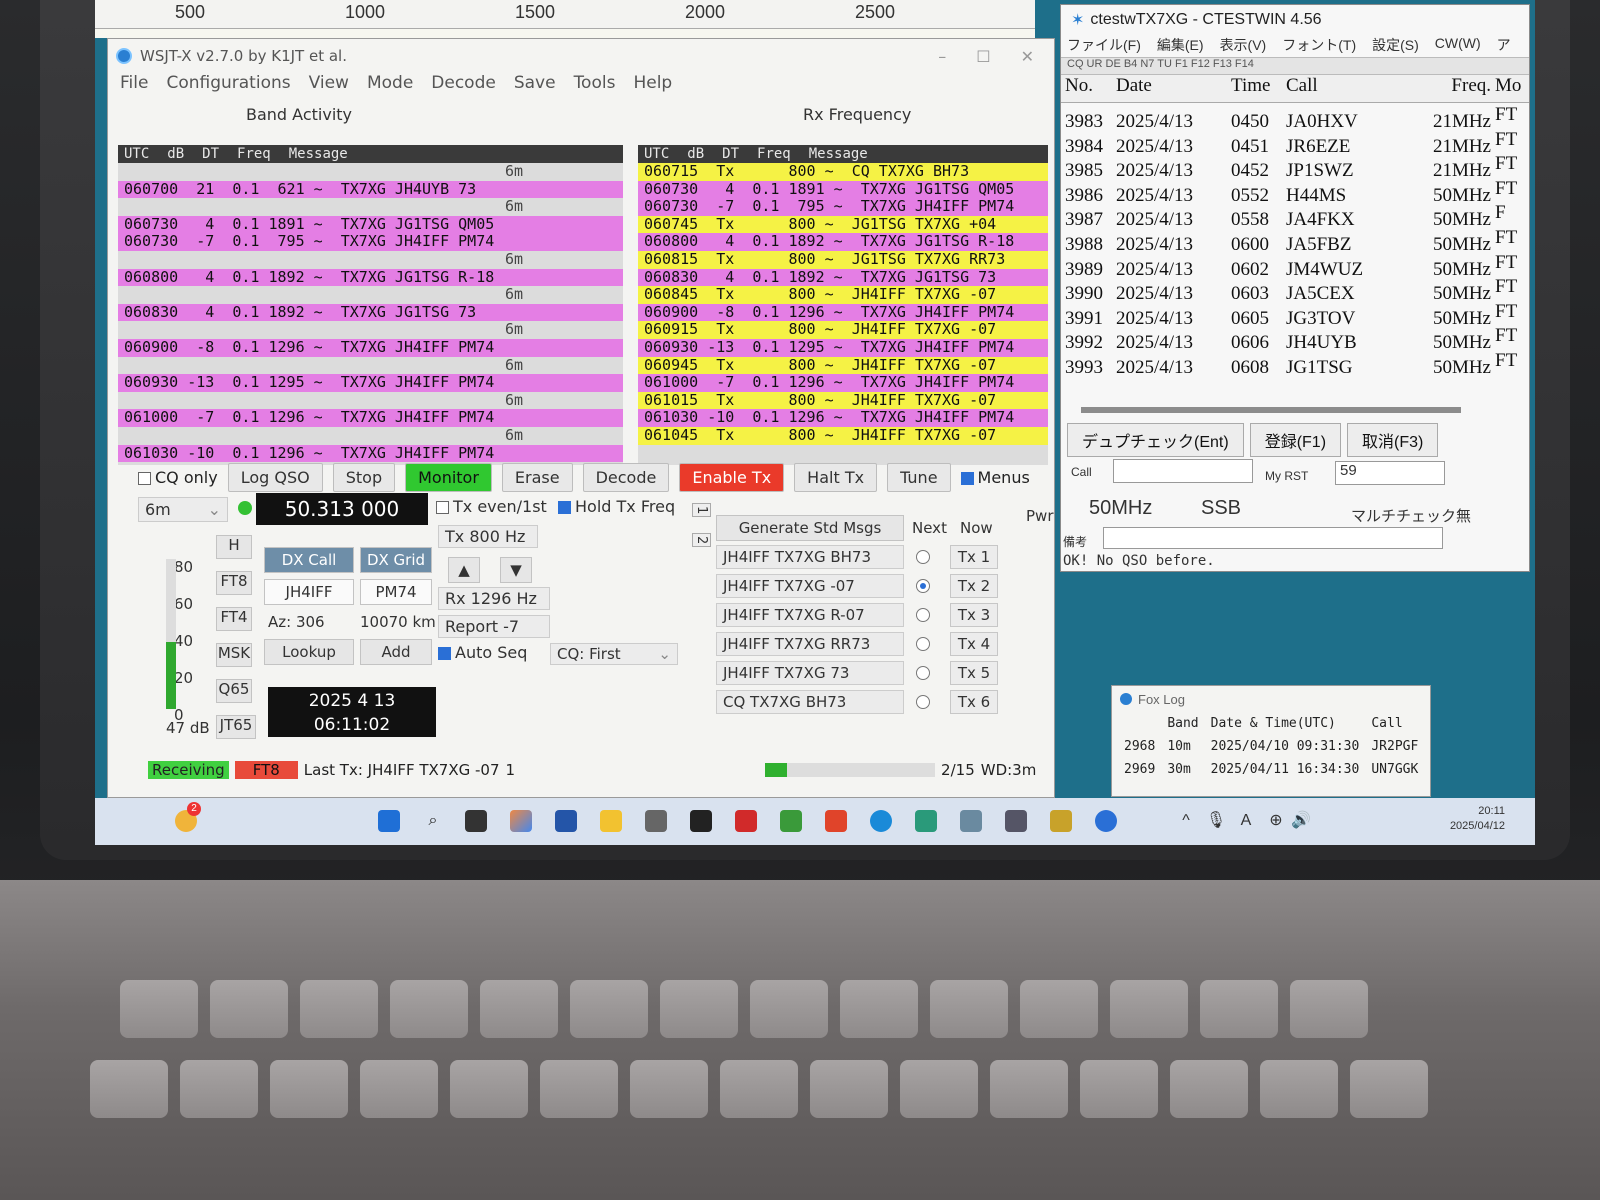 This screenshot has width=1600, height=1200. I want to click on ime-icon: A, so click(1246, 821).